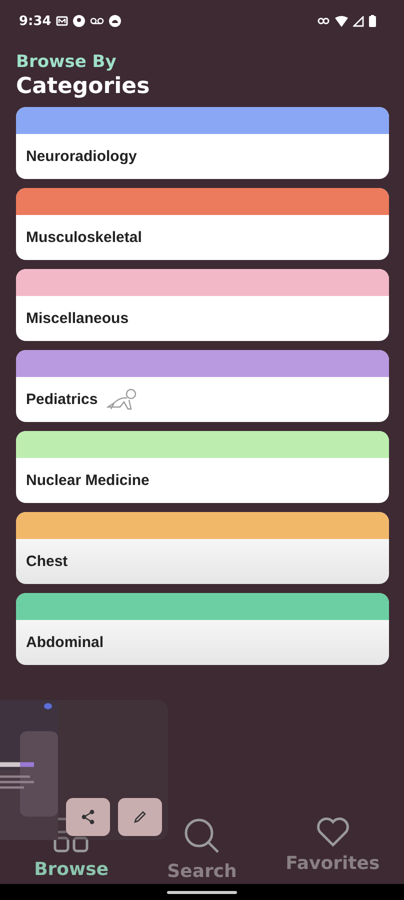 Image resolution: width=404 pixels, height=900 pixels. What do you see at coordinates (83, 86) in the screenshot?
I see `header-title: Categories` at bounding box center [83, 86].